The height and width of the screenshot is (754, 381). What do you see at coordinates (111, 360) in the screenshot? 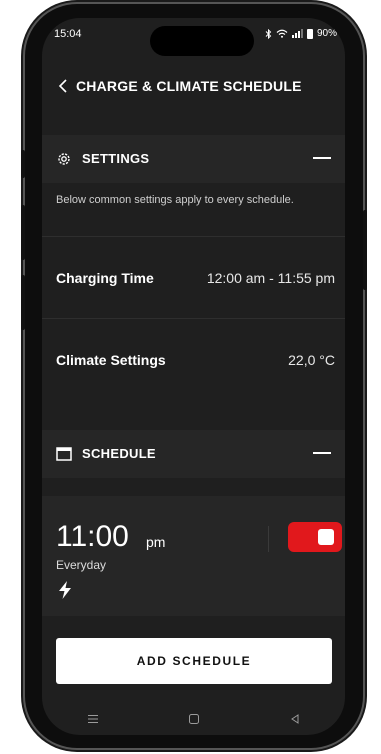
I see `climate-settings-label: Climate Settings` at bounding box center [111, 360].